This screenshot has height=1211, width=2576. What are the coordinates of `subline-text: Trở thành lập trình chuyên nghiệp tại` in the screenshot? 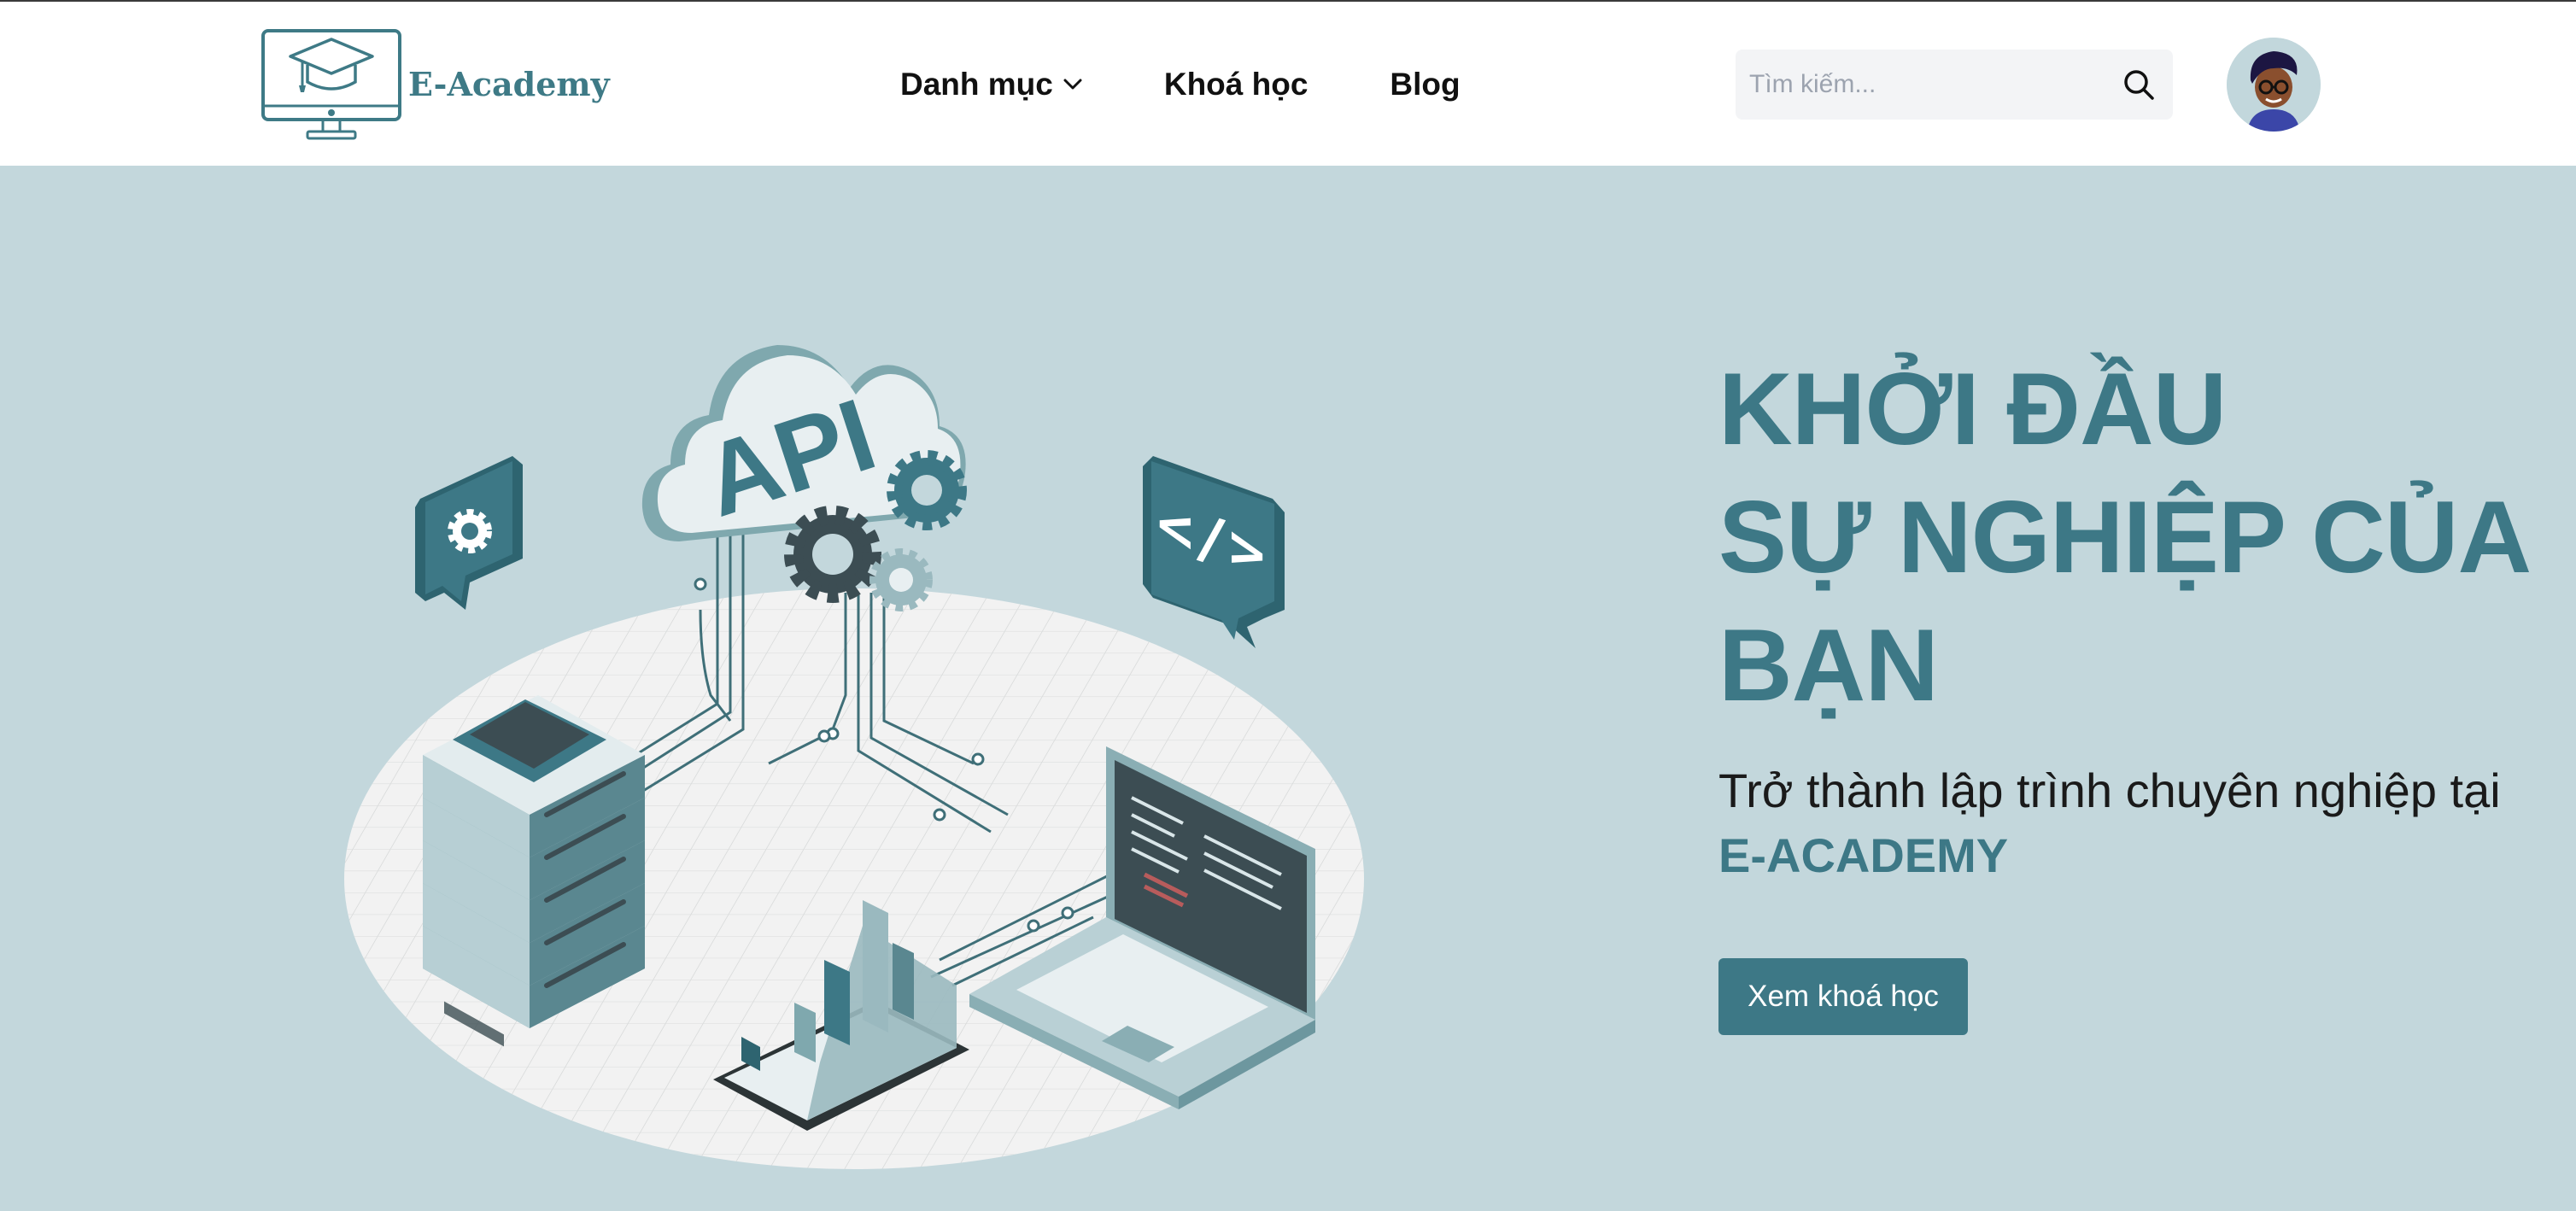 It's located at (2109, 790).